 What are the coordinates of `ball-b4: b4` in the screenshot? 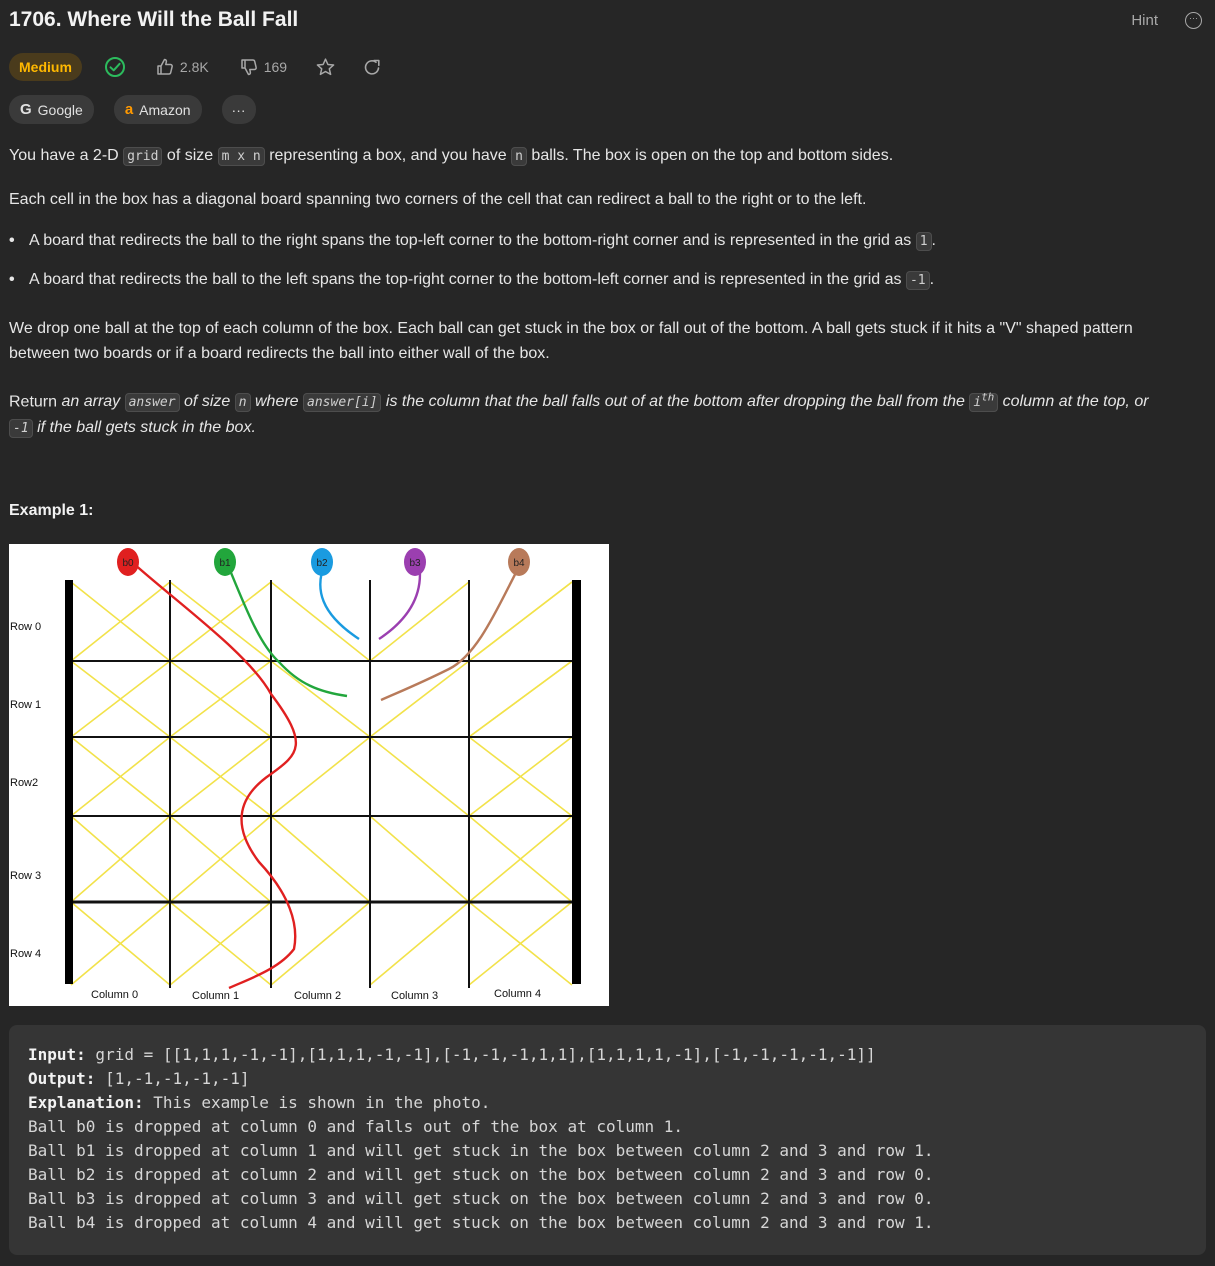 It's located at (519, 562).